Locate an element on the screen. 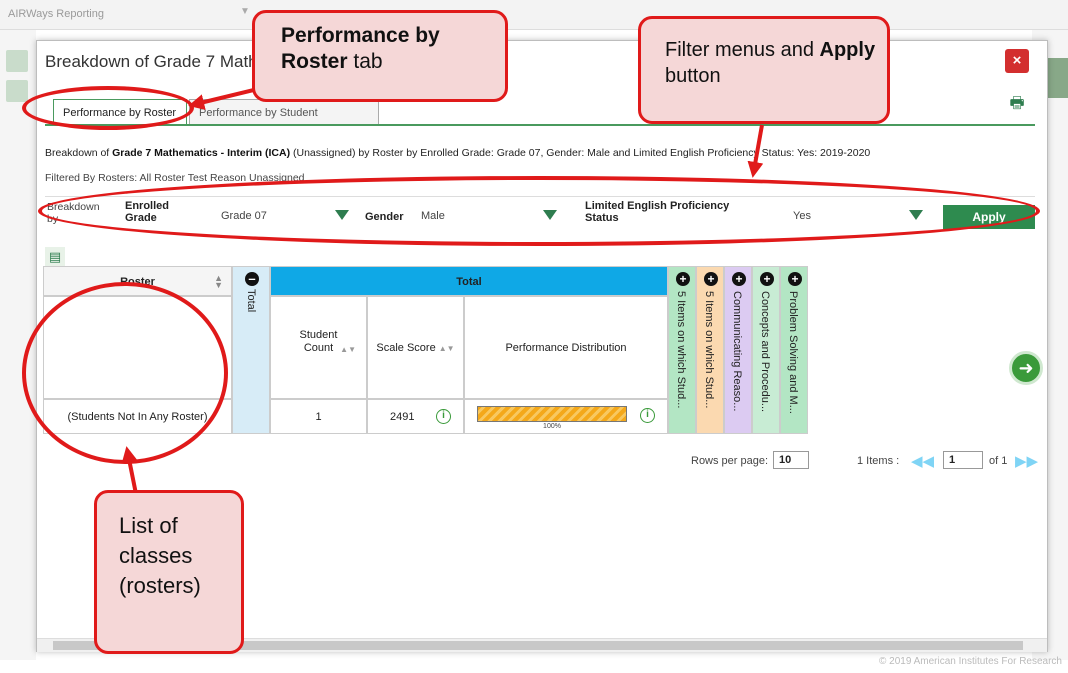  callout-filters-text-2: button is located at coordinates (693, 76).